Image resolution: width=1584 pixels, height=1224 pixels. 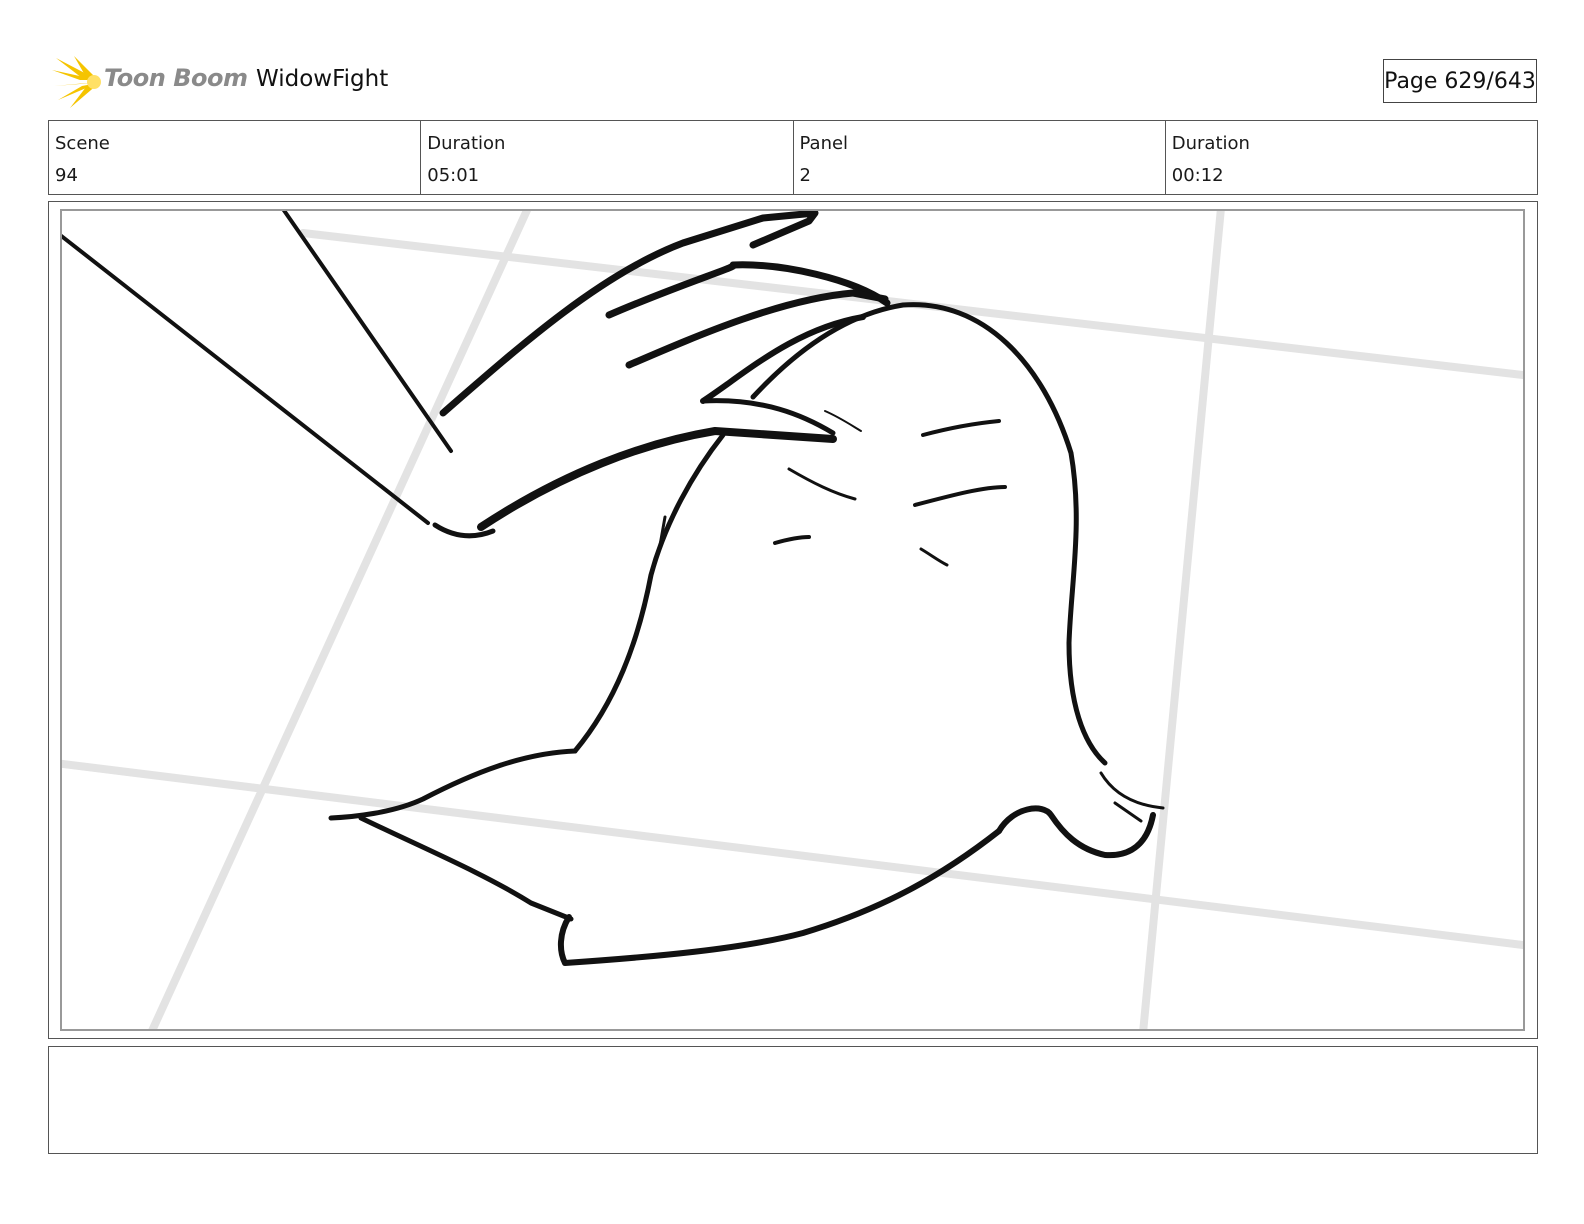 I want to click on panel-value: 2, so click(x=805, y=175).